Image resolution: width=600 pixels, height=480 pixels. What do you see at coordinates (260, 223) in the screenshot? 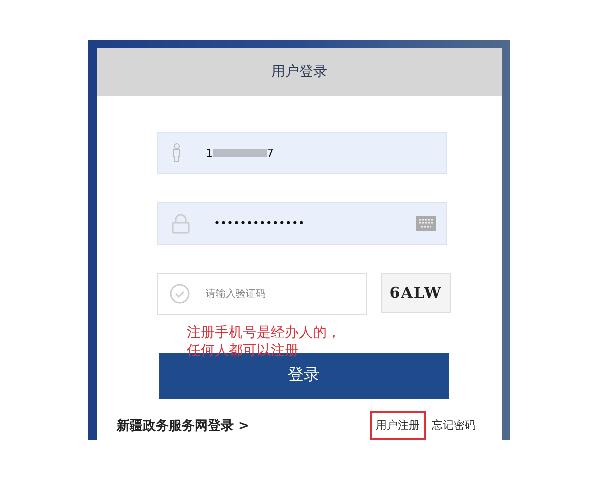
I see `password-value: ••••••••••••••` at bounding box center [260, 223].